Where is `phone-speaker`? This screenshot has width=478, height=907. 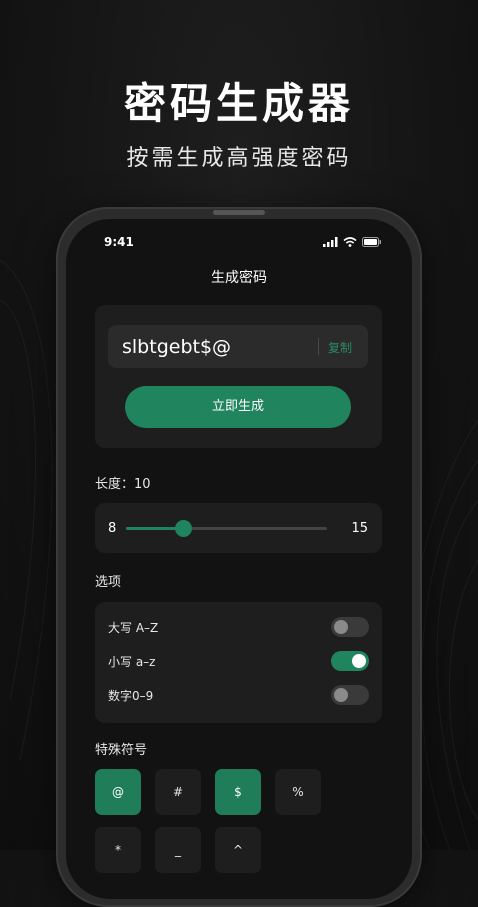
phone-speaker is located at coordinates (239, 212).